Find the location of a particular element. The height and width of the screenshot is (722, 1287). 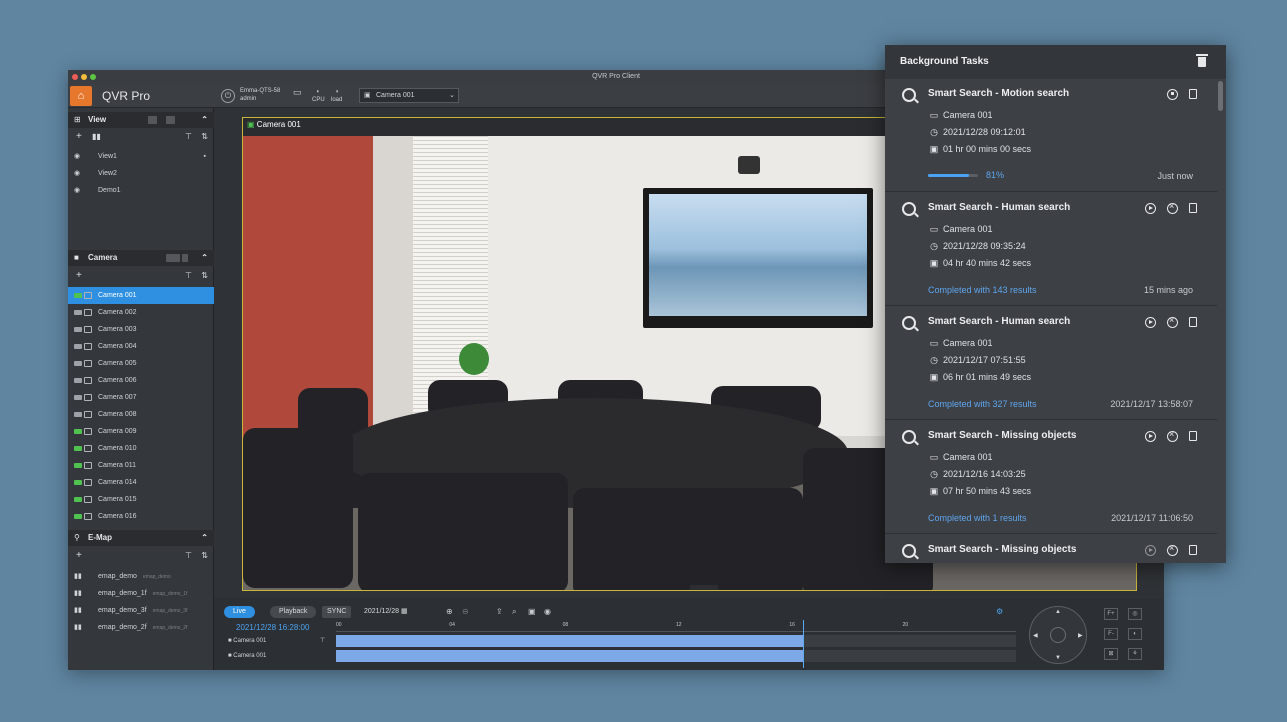

monitor-icon: ▭ is located at coordinates (297, 92).